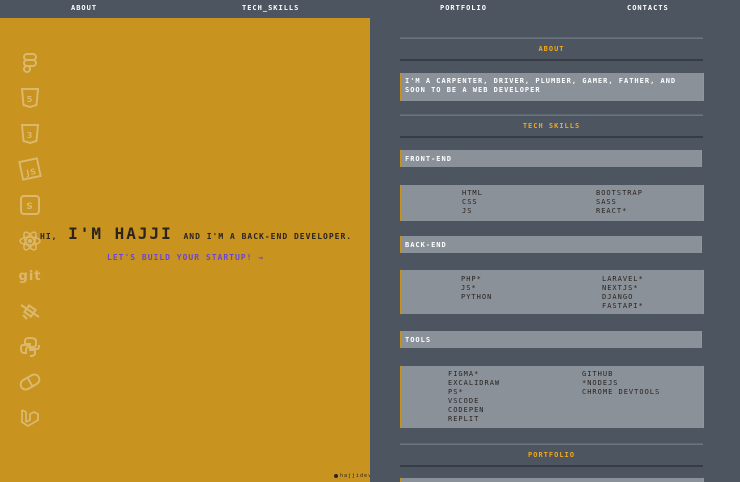 The height and width of the screenshot is (482, 740). What do you see at coordinates (120, 233) in the screenshot?
I see `hero-name: I'm Hajji` at bounding box center [120, 233].